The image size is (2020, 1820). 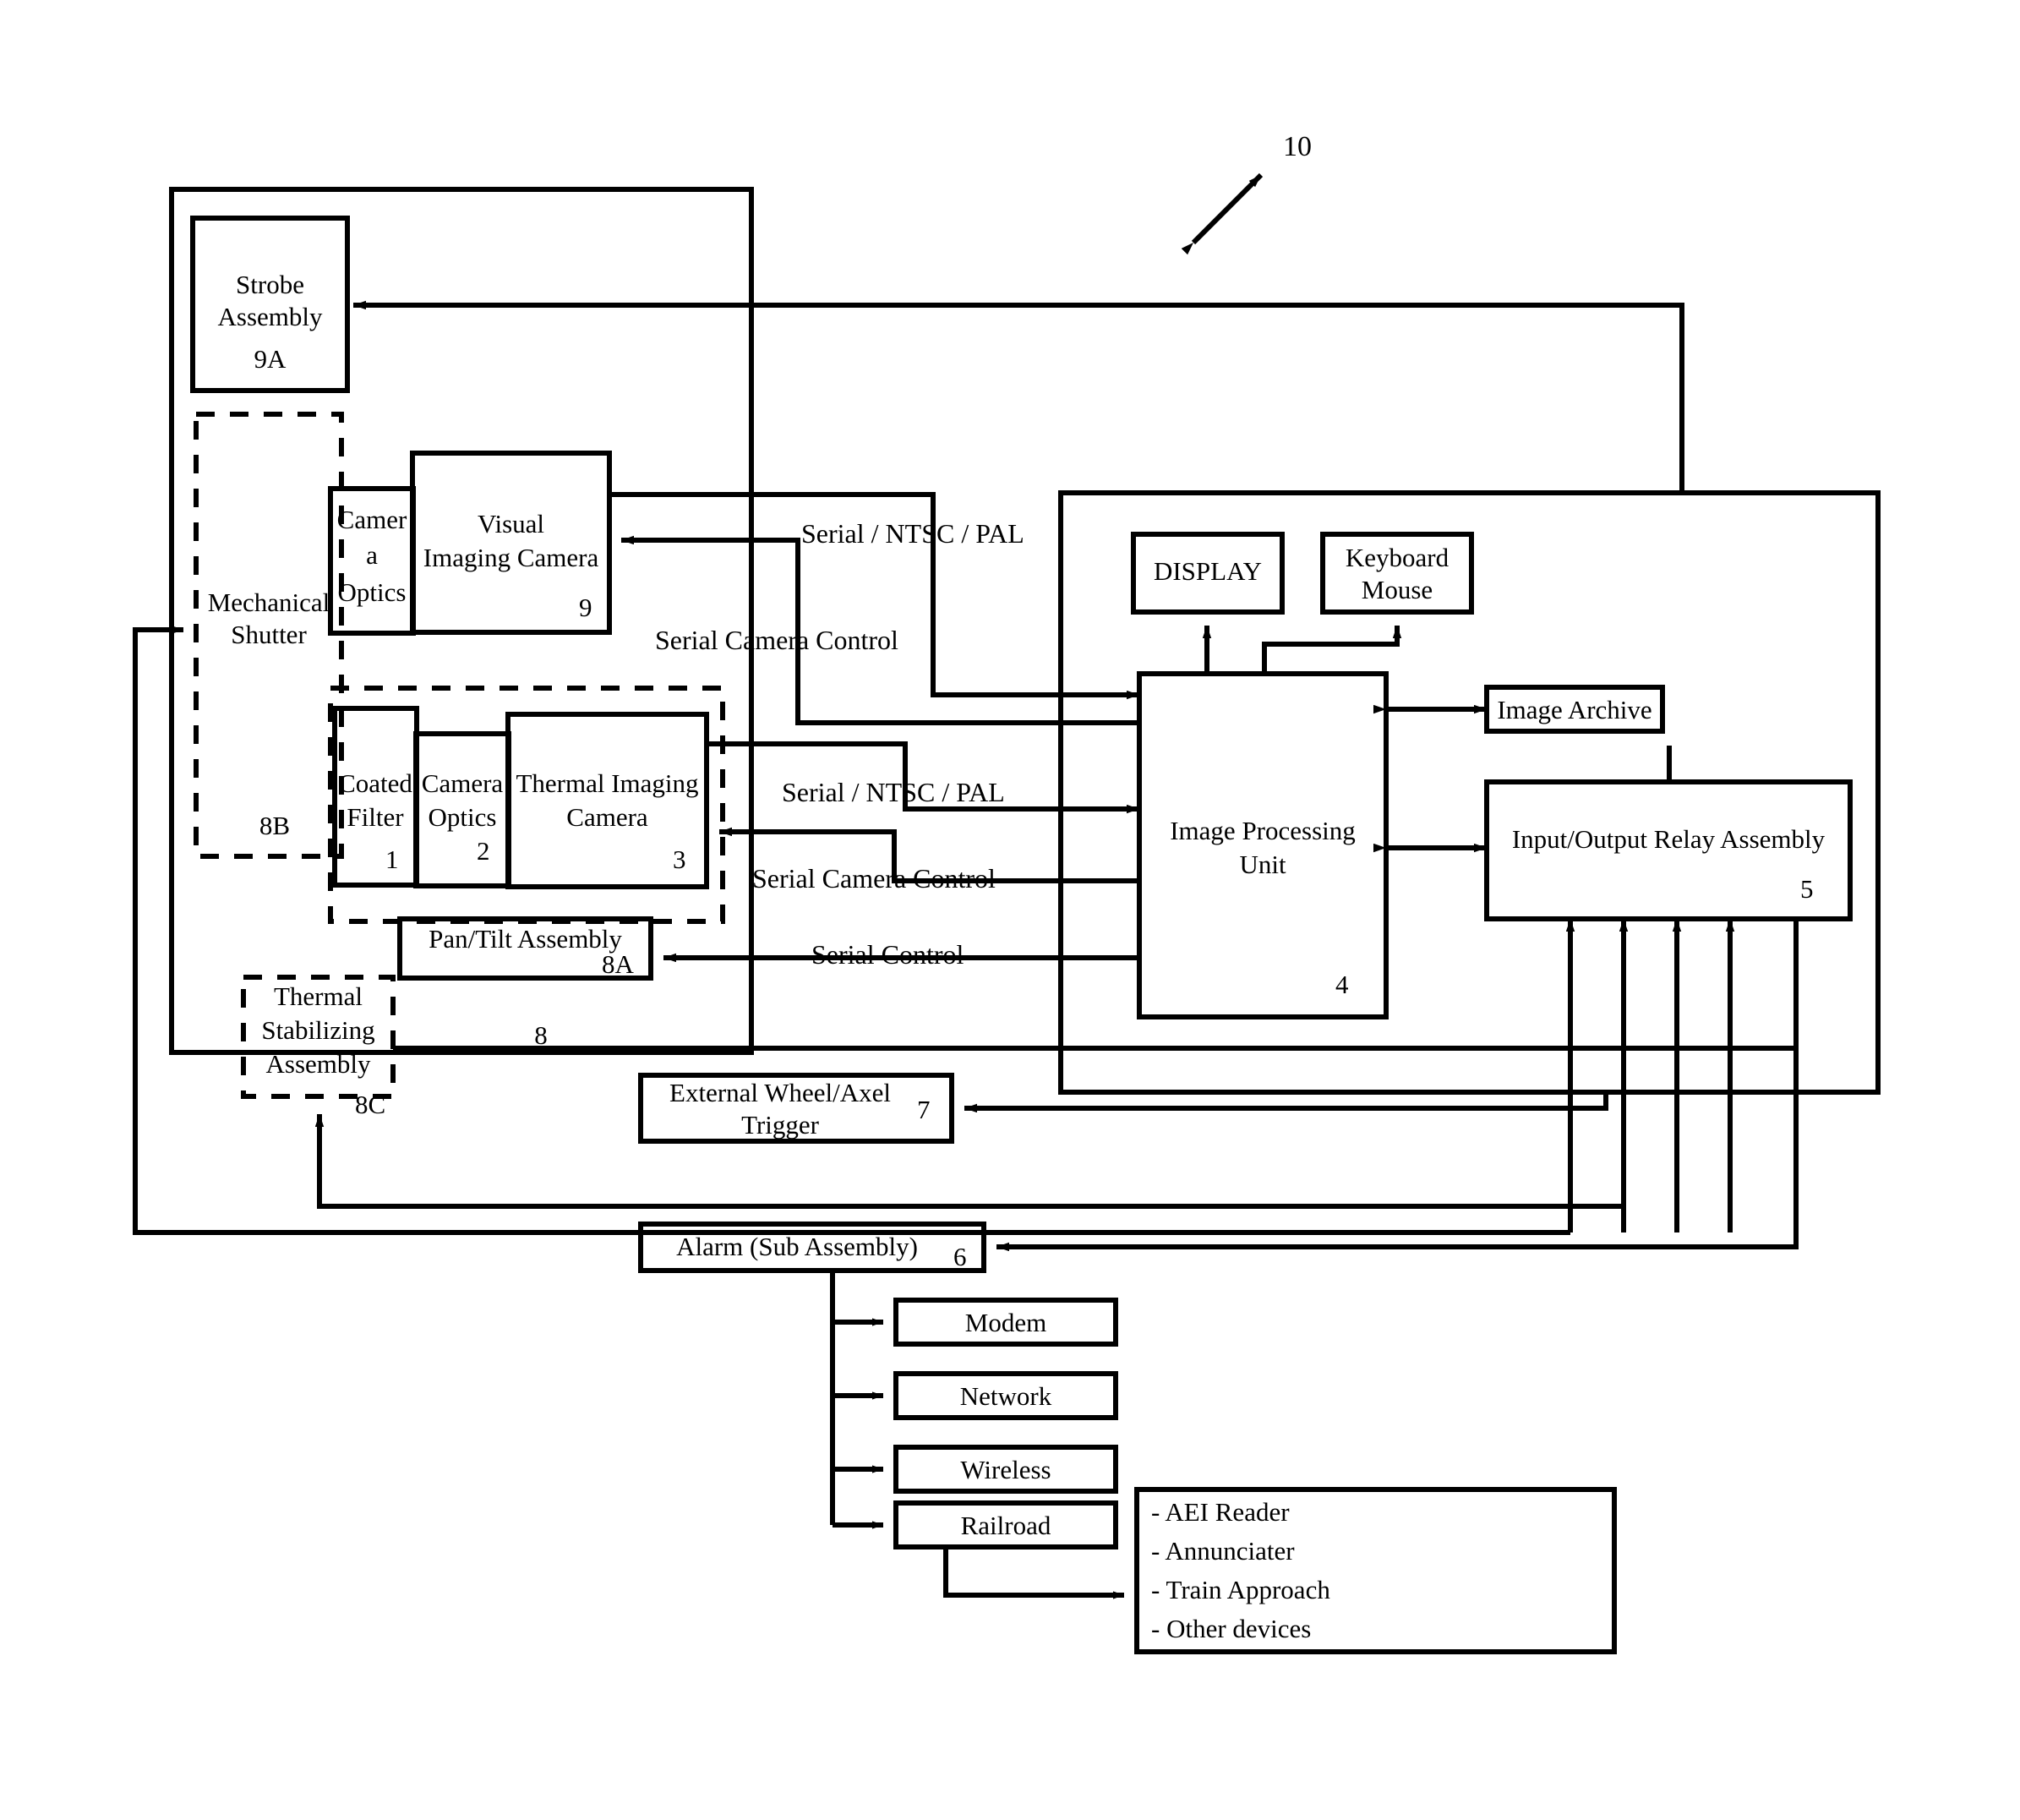 What do you see at coordinates (1297, 146) in the screenshot?
I see `figure-reference-numeral: 10` at bounding box center [1297, 146].